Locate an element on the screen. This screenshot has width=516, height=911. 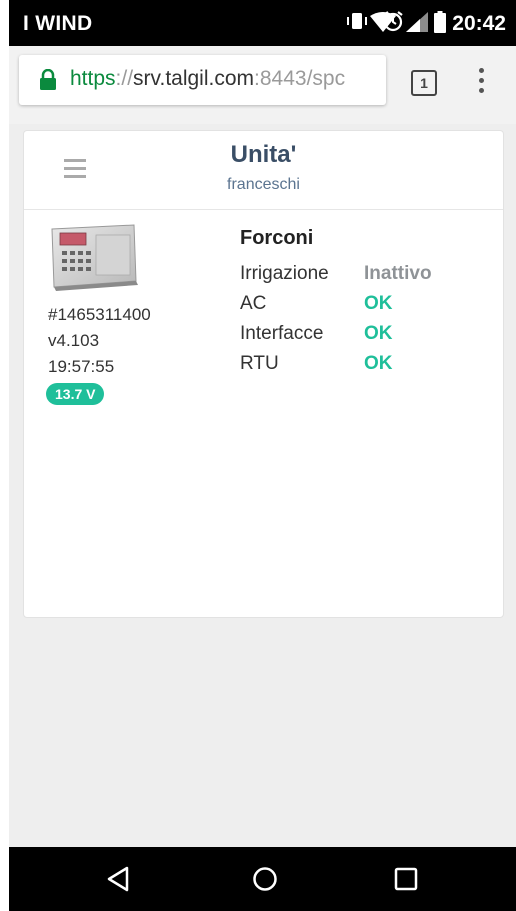
recents-icon is located at coordinates (406, 881).